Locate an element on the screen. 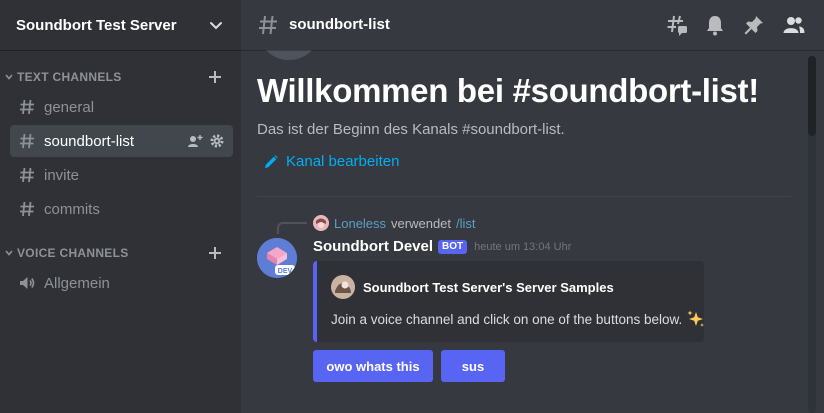 This screenshot has height=413, width=824. message-timestamp: heute um 13:04 Uhr is located at coordinates (523, 246).